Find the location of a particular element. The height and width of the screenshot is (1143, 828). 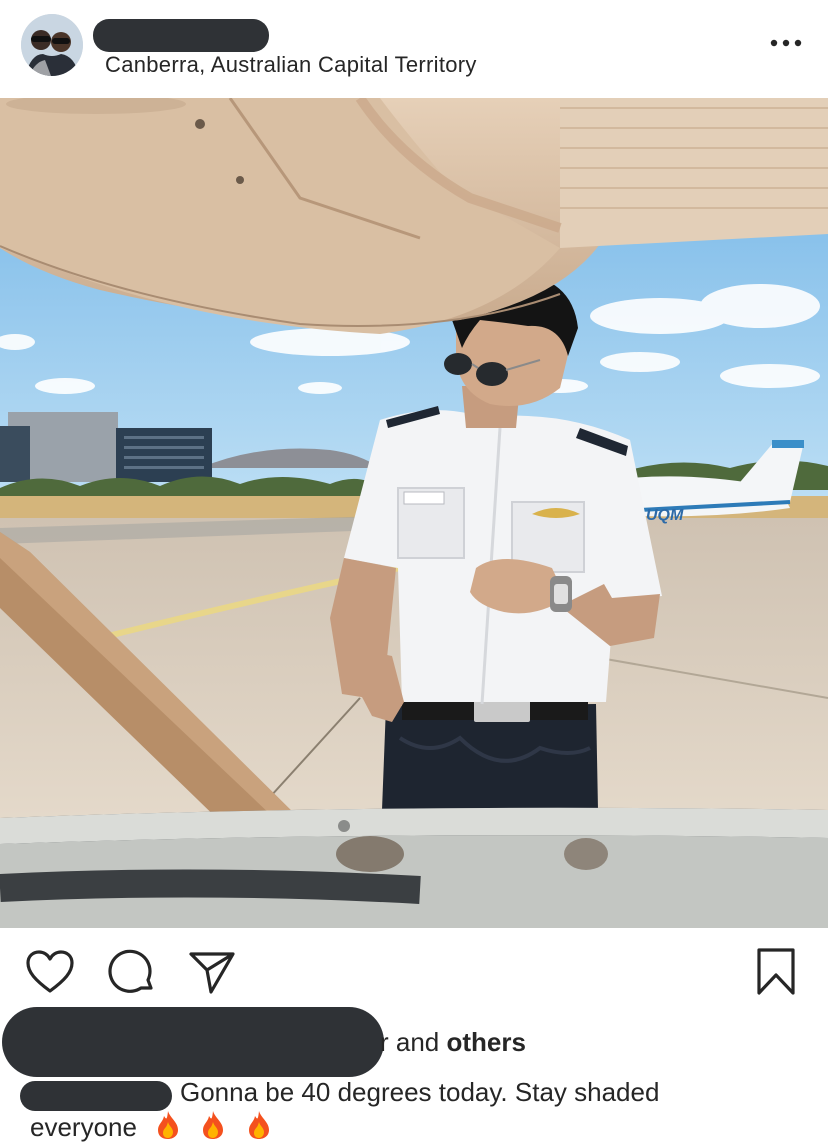

post-header: Canberra, Australian Capital Territory is located at coordinates (414, 49).